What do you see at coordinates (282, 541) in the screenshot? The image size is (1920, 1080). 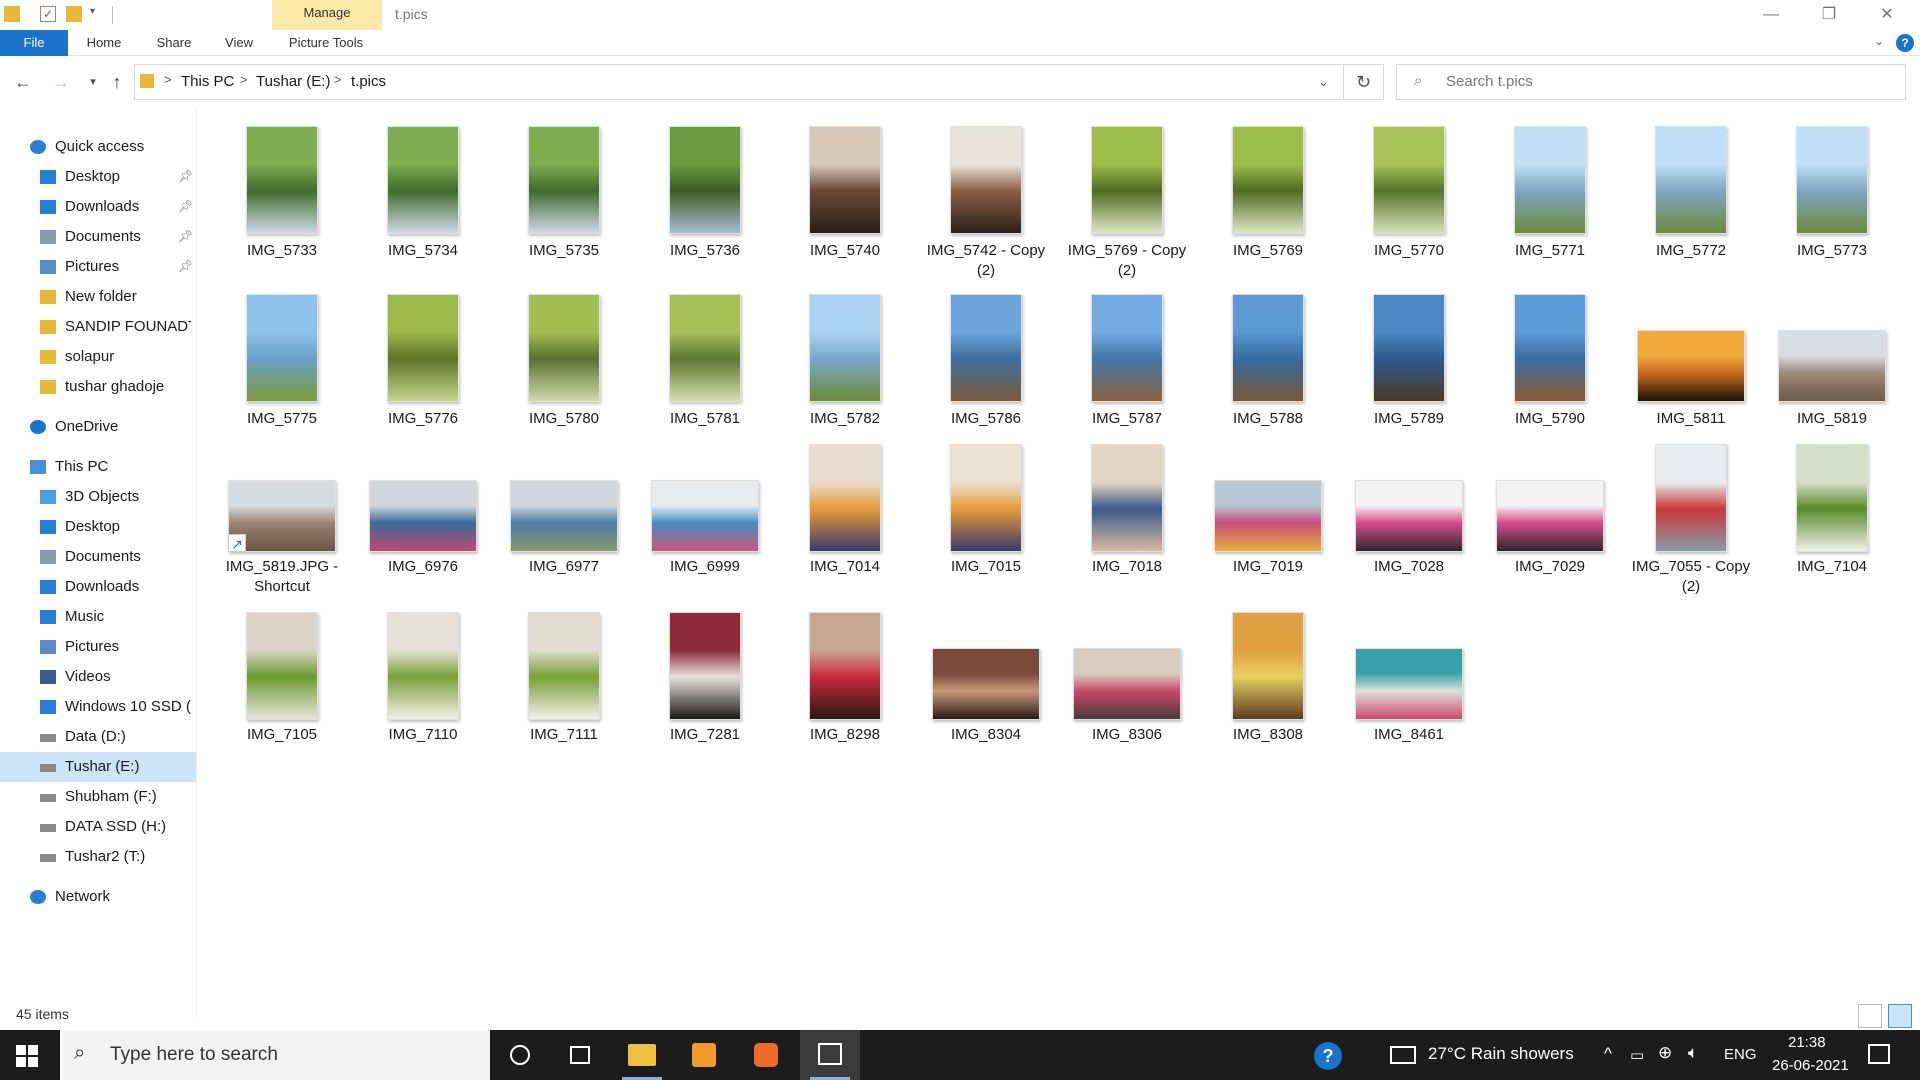 I see `file-item: ↗ IMG_5819.JPG - Shortcut` at bounding box center [282, 541].